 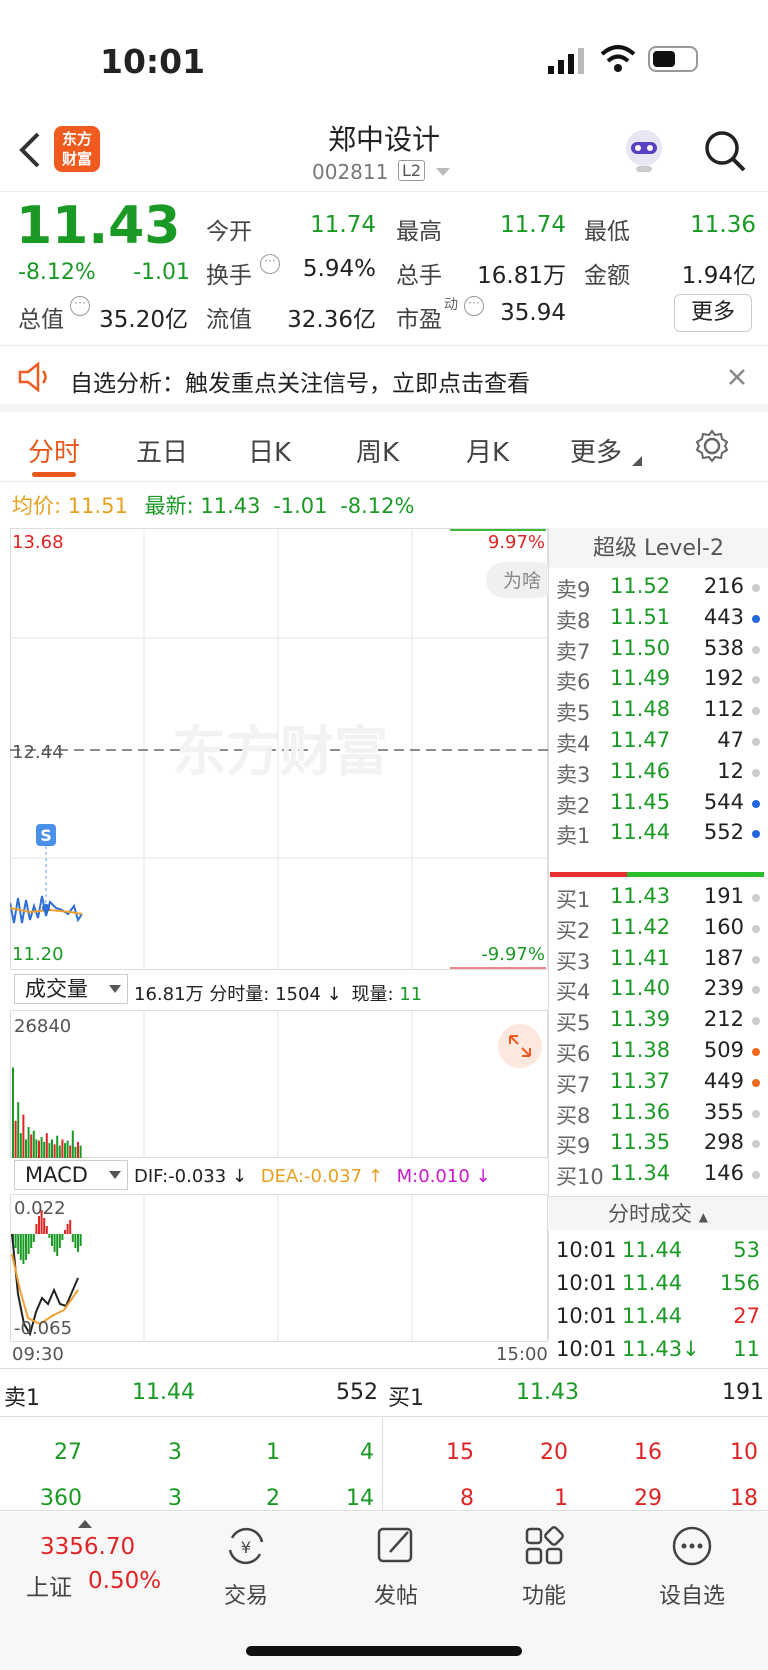 I want to click on buy-level-label: 买10, so click(x=580, y=1177).